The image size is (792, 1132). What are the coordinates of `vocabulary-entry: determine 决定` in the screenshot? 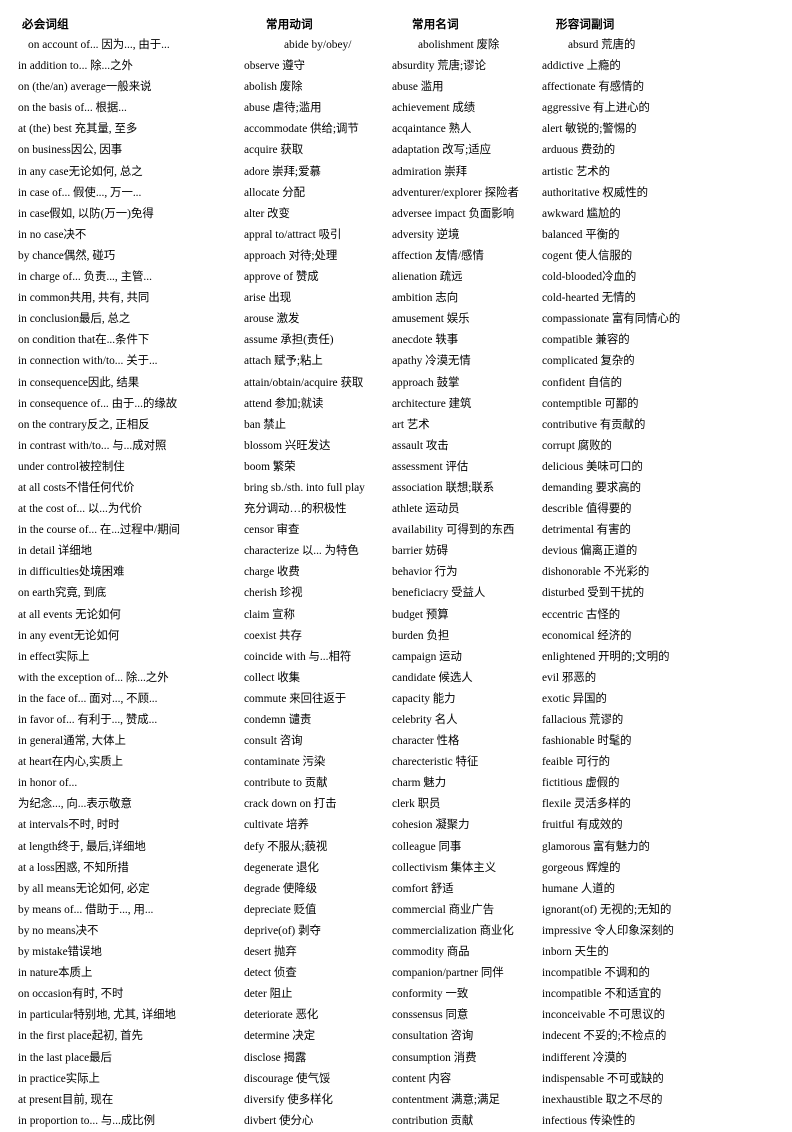 It's located at (280, 1036).